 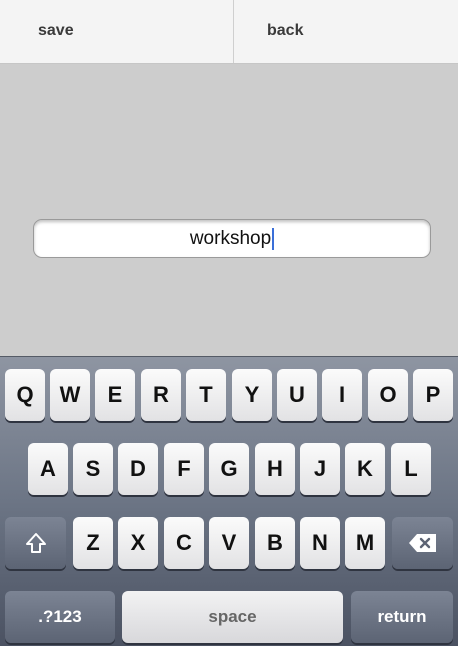 I want to click on back-button: back, so click(x=345, y=31).